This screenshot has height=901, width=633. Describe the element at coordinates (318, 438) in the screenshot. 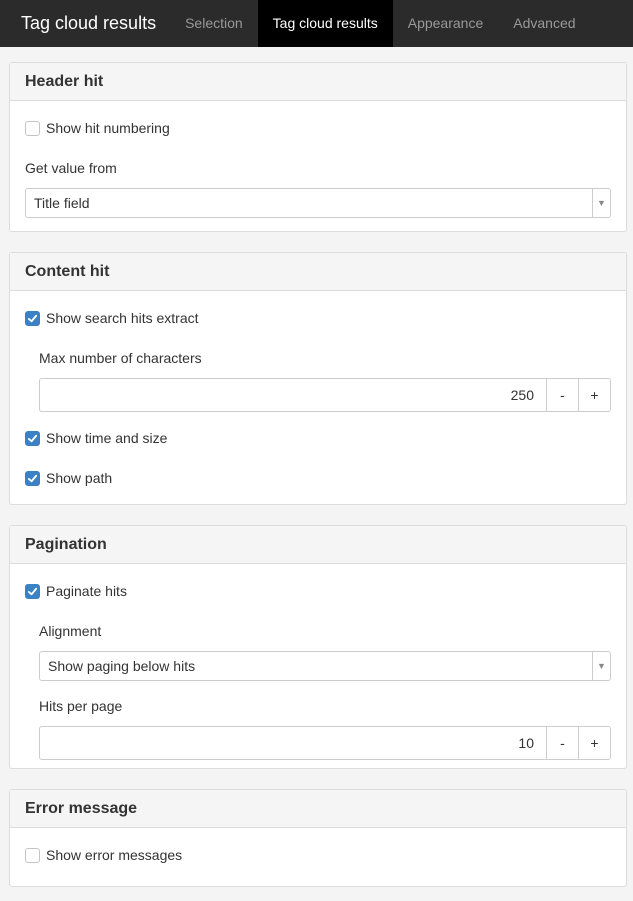

I see `show-time-and-size-option: Show time and size` at that location.